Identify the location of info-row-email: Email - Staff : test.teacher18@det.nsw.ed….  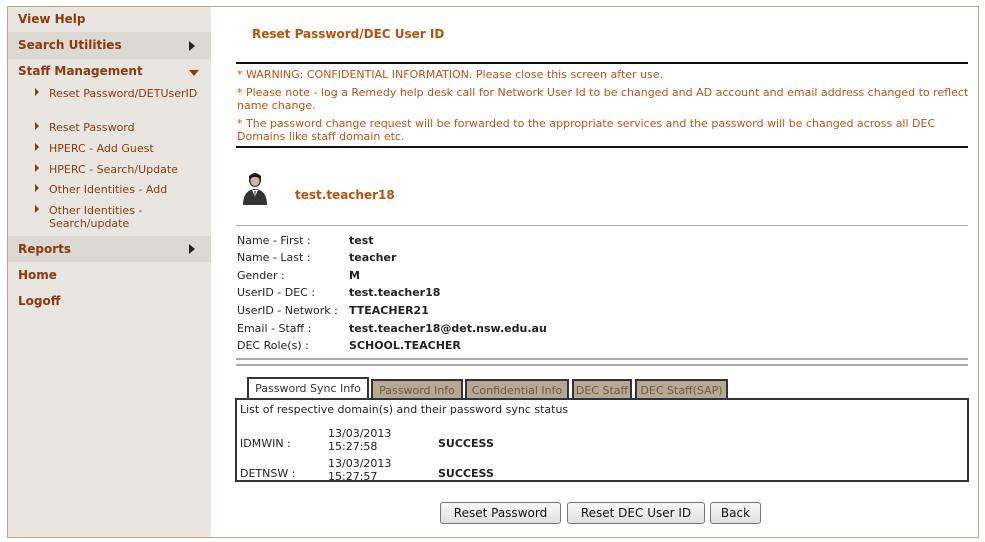
(392, 328).